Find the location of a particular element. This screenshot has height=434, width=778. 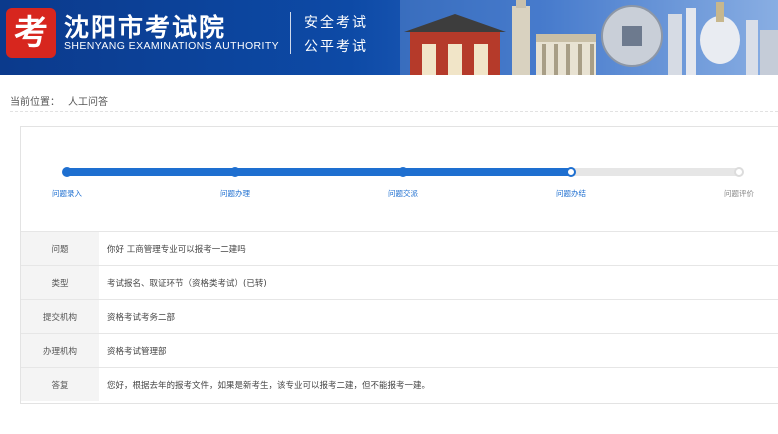

detail-value: 您好，根据去年的报考文件，如果是新考生，该专业可以报考二建，但不能报考一建。 is located at coordinates (438, 384).